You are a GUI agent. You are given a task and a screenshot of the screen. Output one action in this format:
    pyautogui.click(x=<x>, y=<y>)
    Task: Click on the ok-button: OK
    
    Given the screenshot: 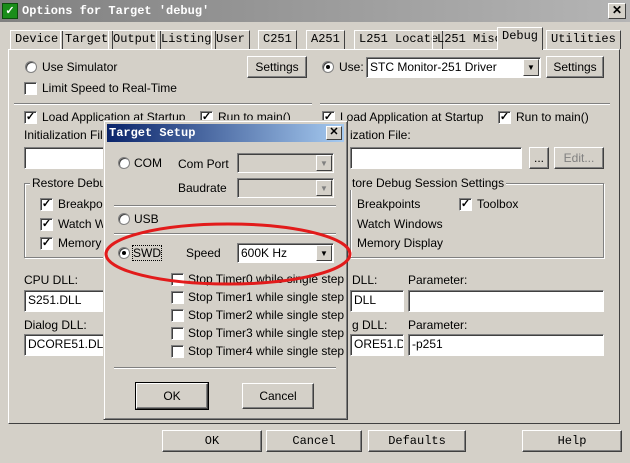 What is the action you would take?
    pyautogui.click(x=212, y=441)
    